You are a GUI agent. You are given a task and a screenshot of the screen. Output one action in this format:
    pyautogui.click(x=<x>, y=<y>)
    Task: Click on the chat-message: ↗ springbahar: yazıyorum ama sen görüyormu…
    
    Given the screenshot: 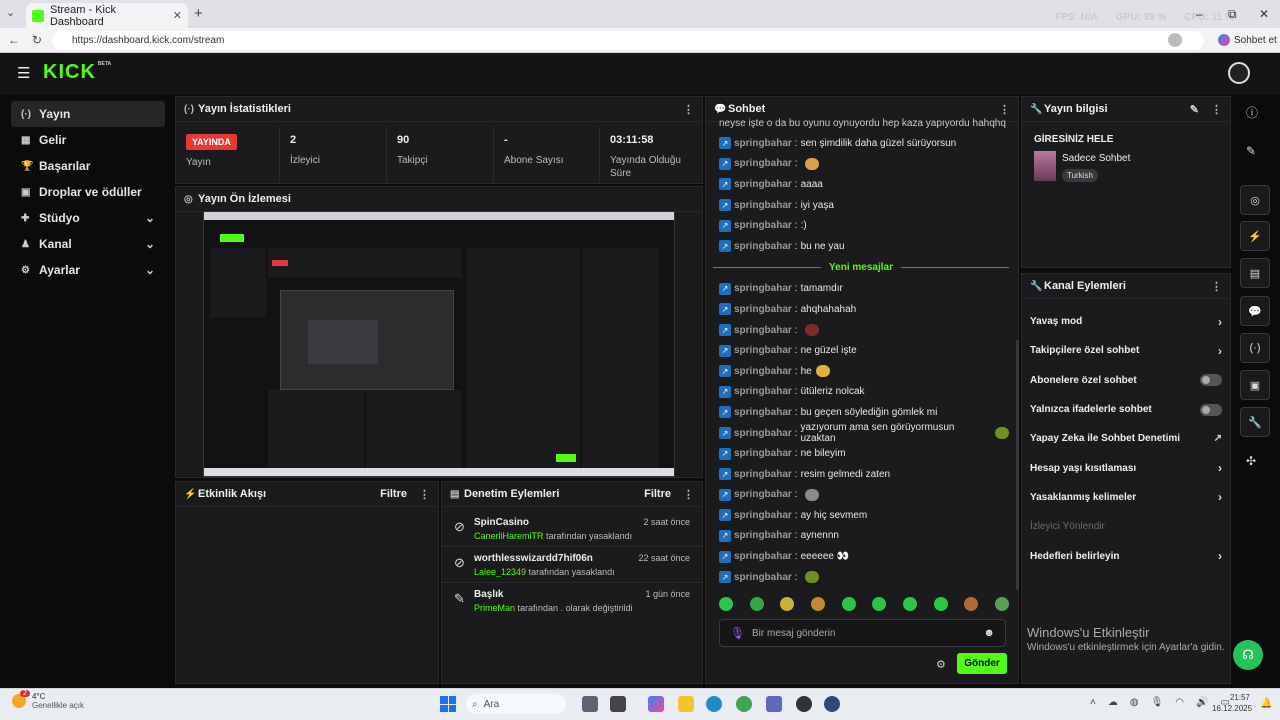 What is the action you would take?
    pyautogui.click(x=857, y=433)
    